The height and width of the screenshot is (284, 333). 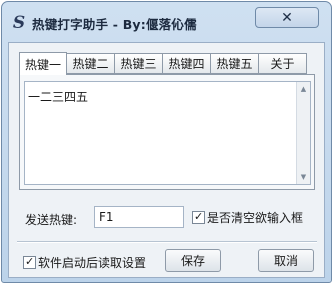 What do you see at coordinates (114, 24) in the screenshot?
I see `window-title: 热键打字助手 - By:偃落伈儒` at bounding box center [114, 24].